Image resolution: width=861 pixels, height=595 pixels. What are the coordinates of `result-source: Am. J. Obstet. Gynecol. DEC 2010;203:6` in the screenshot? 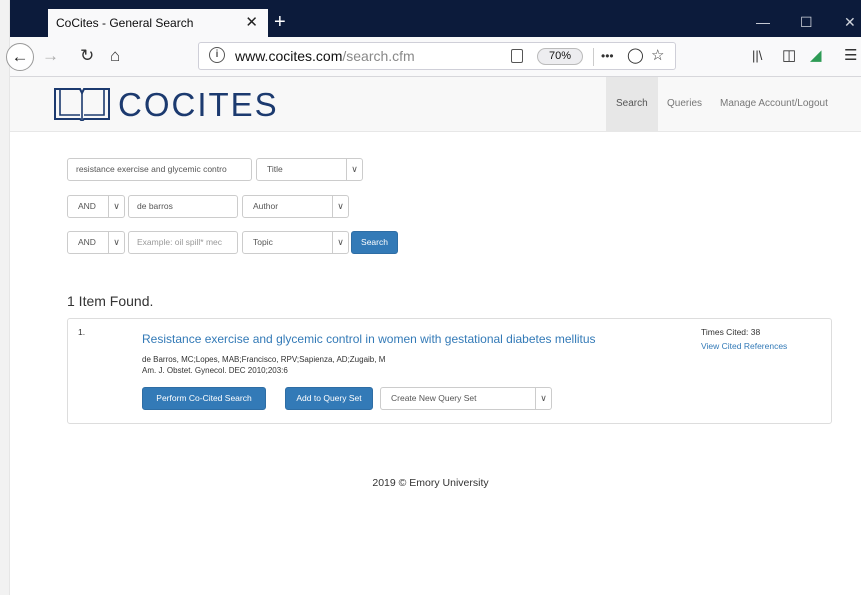 It's located at (215, 370).